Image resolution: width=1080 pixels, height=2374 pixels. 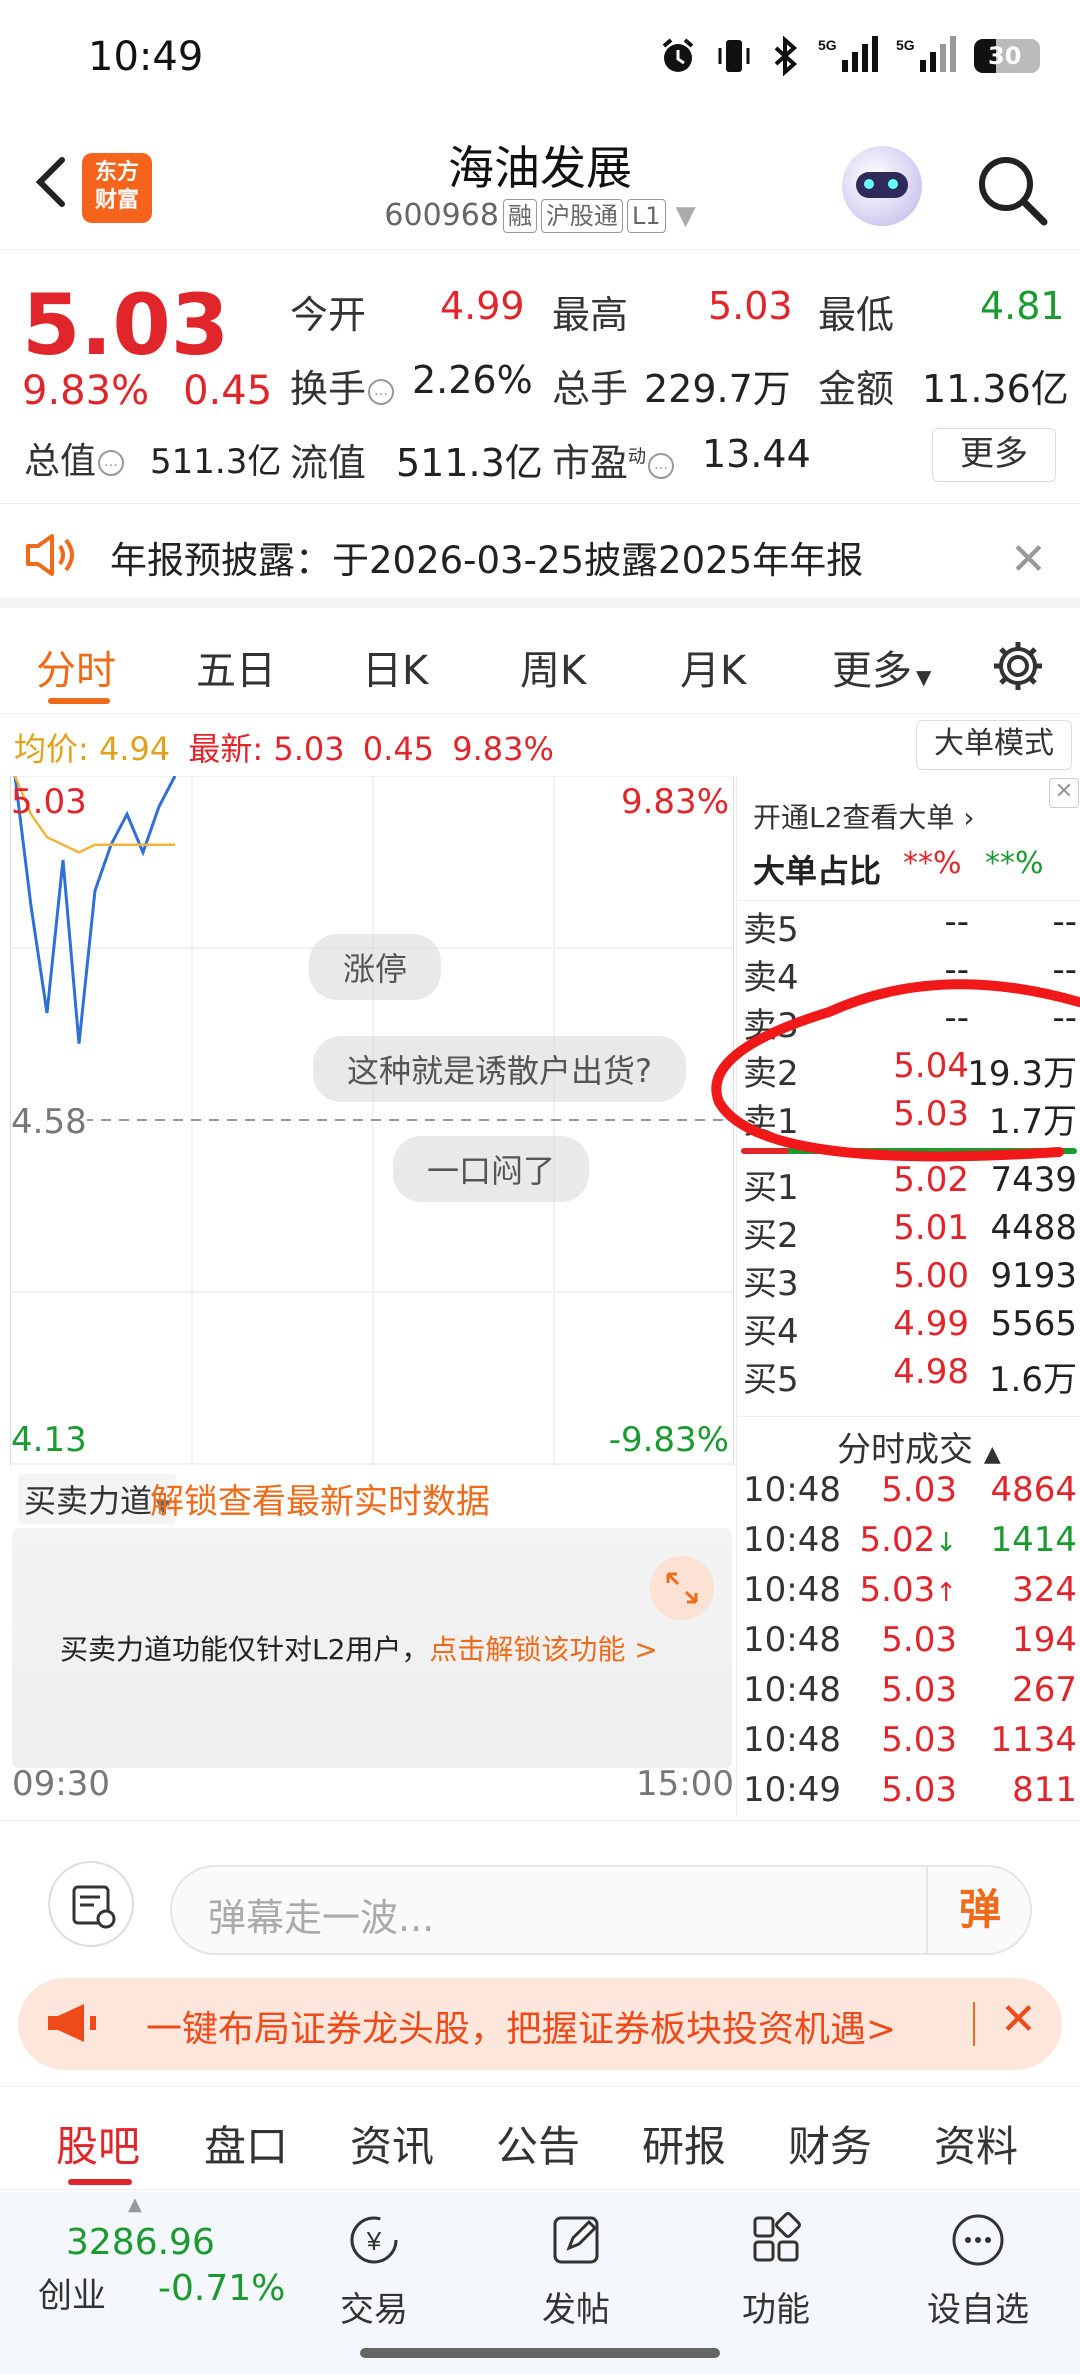 I want to click on expand-icon, so click(x=682, y=1588).